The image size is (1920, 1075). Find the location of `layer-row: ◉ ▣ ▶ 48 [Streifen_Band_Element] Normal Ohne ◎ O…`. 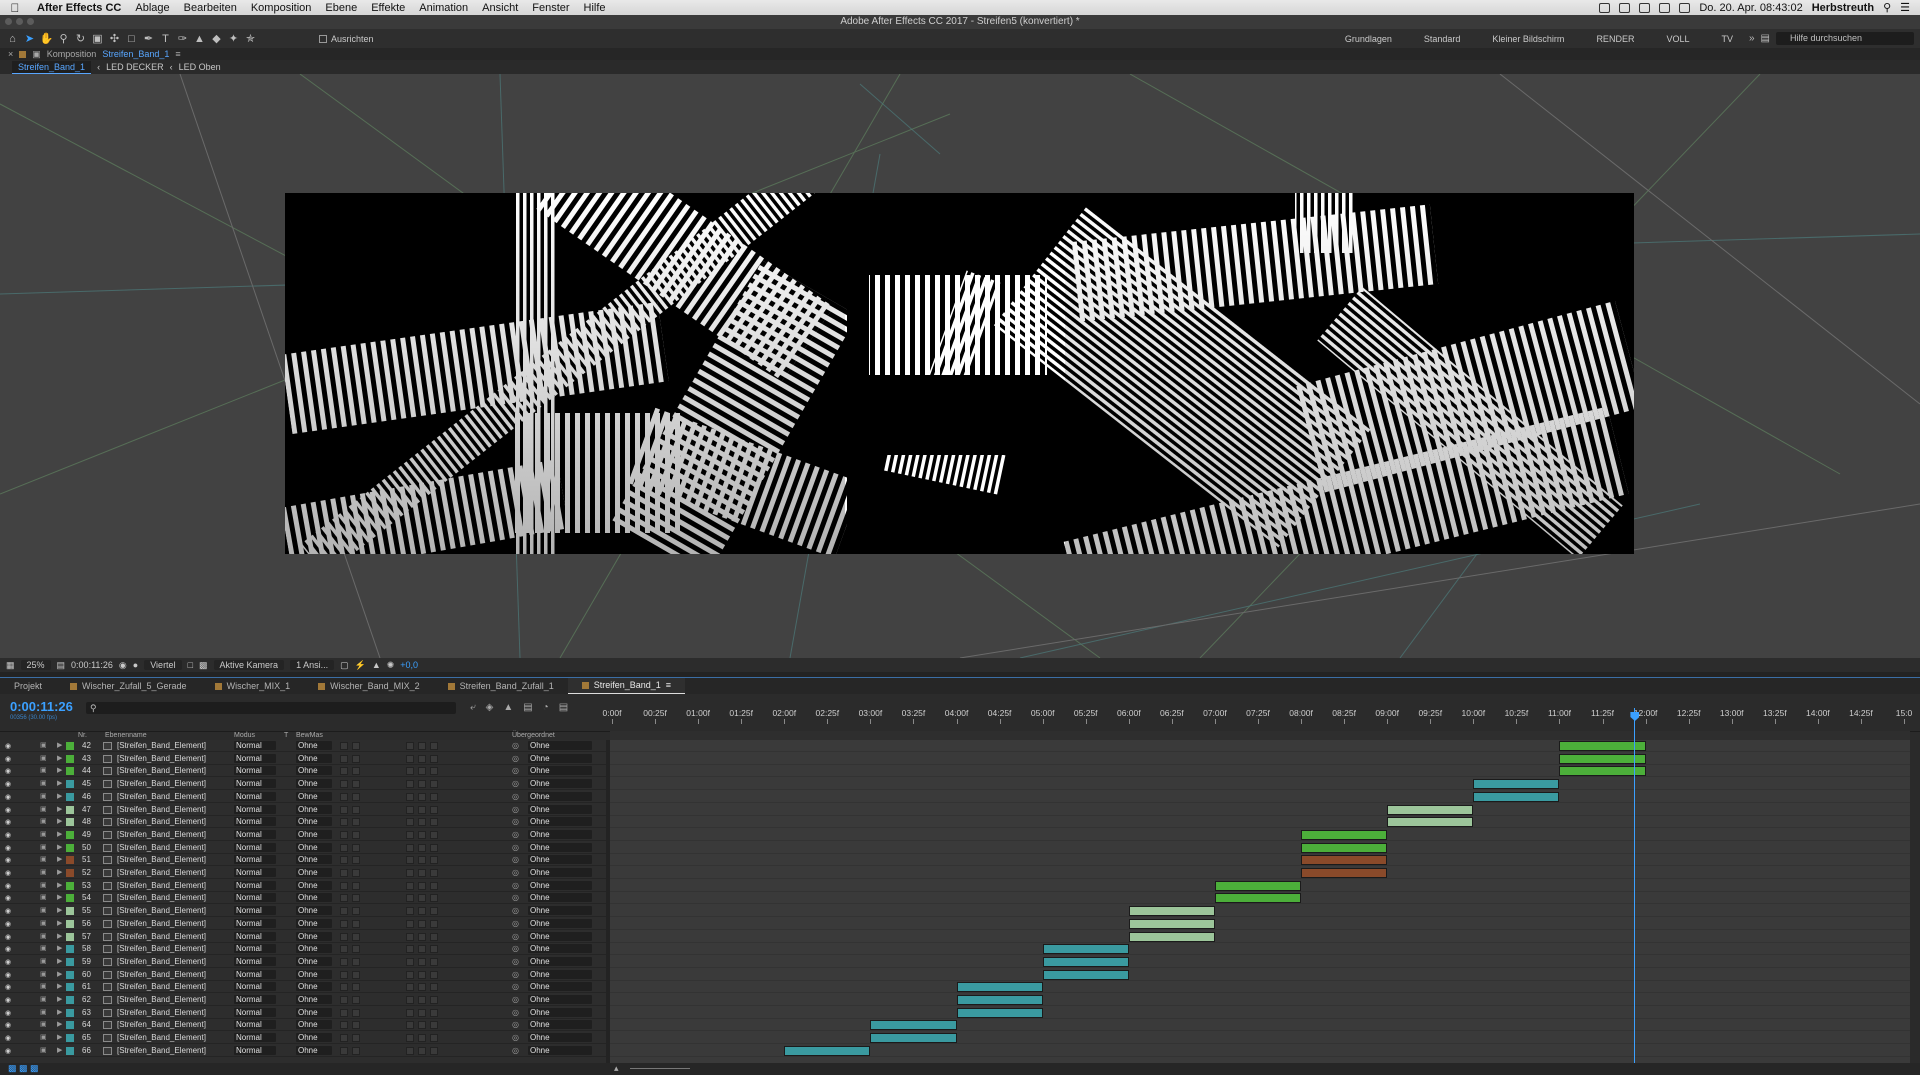

layer-row: ◉ ▣ ▶ 48 [Streifen_Band_Element] Normal Ohne ◎ O… is located at coordinates (303, 822).